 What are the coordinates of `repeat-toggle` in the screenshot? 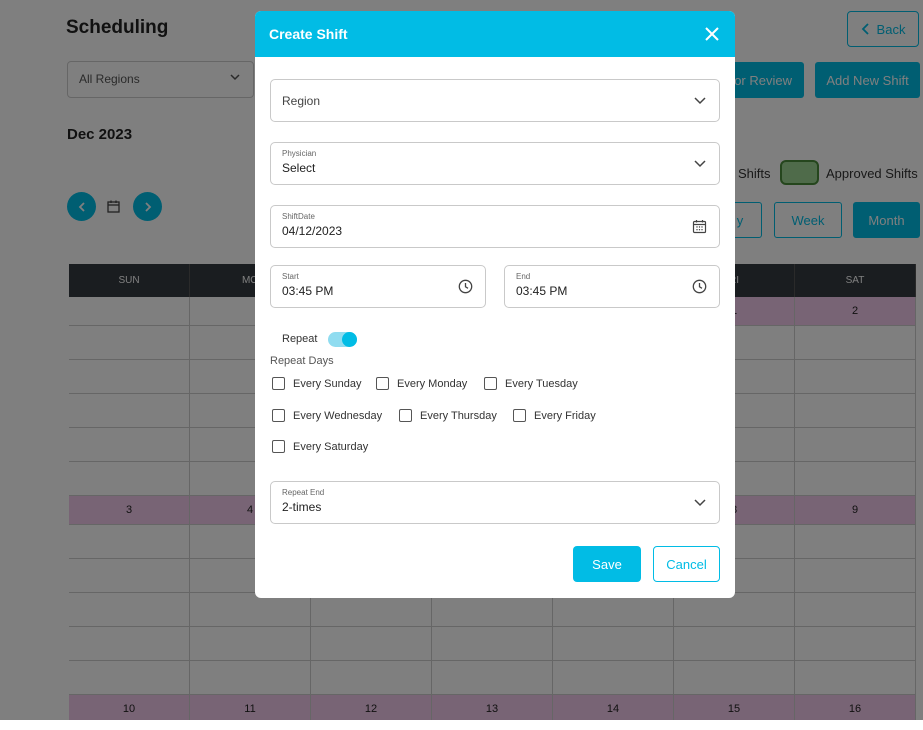 It's located at (342, 339).